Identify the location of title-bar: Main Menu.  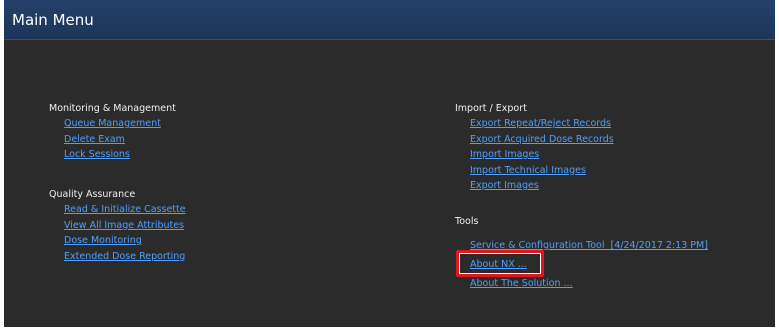
(389, 20).